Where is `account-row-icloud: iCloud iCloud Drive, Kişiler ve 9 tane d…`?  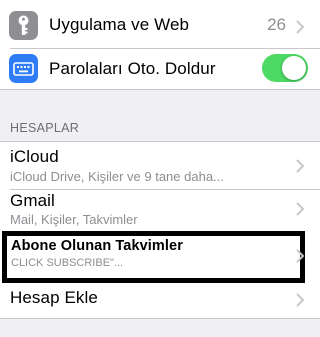
account-row-icloud: iCloud iCloud Drive, Kişiler ve 9 tane d… is located at coordinates (160, 165).